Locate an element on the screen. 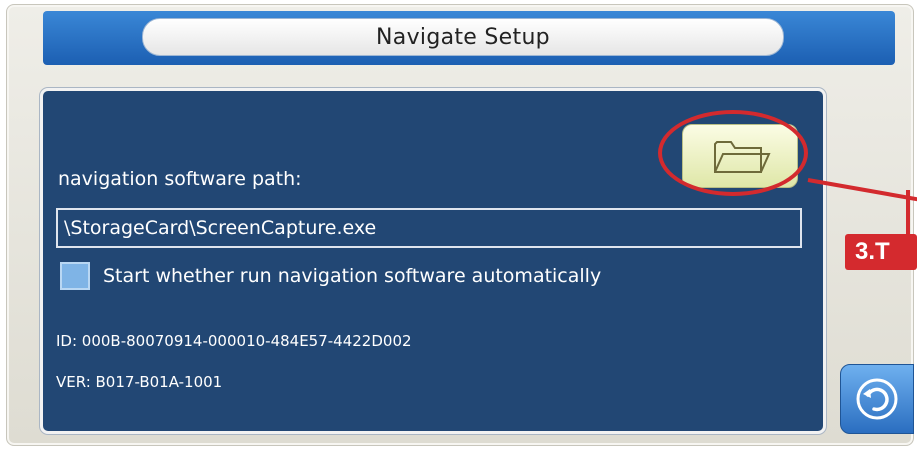 Image resolution: width=917 pixels, height=451 pixels. back-arrow-icon is located at coordinates (877, 399).